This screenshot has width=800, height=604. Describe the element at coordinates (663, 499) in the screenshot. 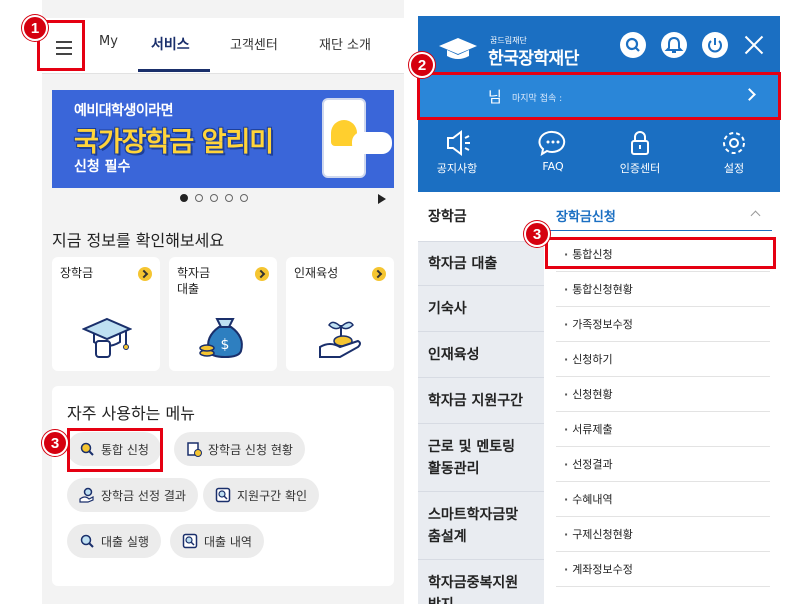

I see `submenu-item: 수혜내역` at that location.